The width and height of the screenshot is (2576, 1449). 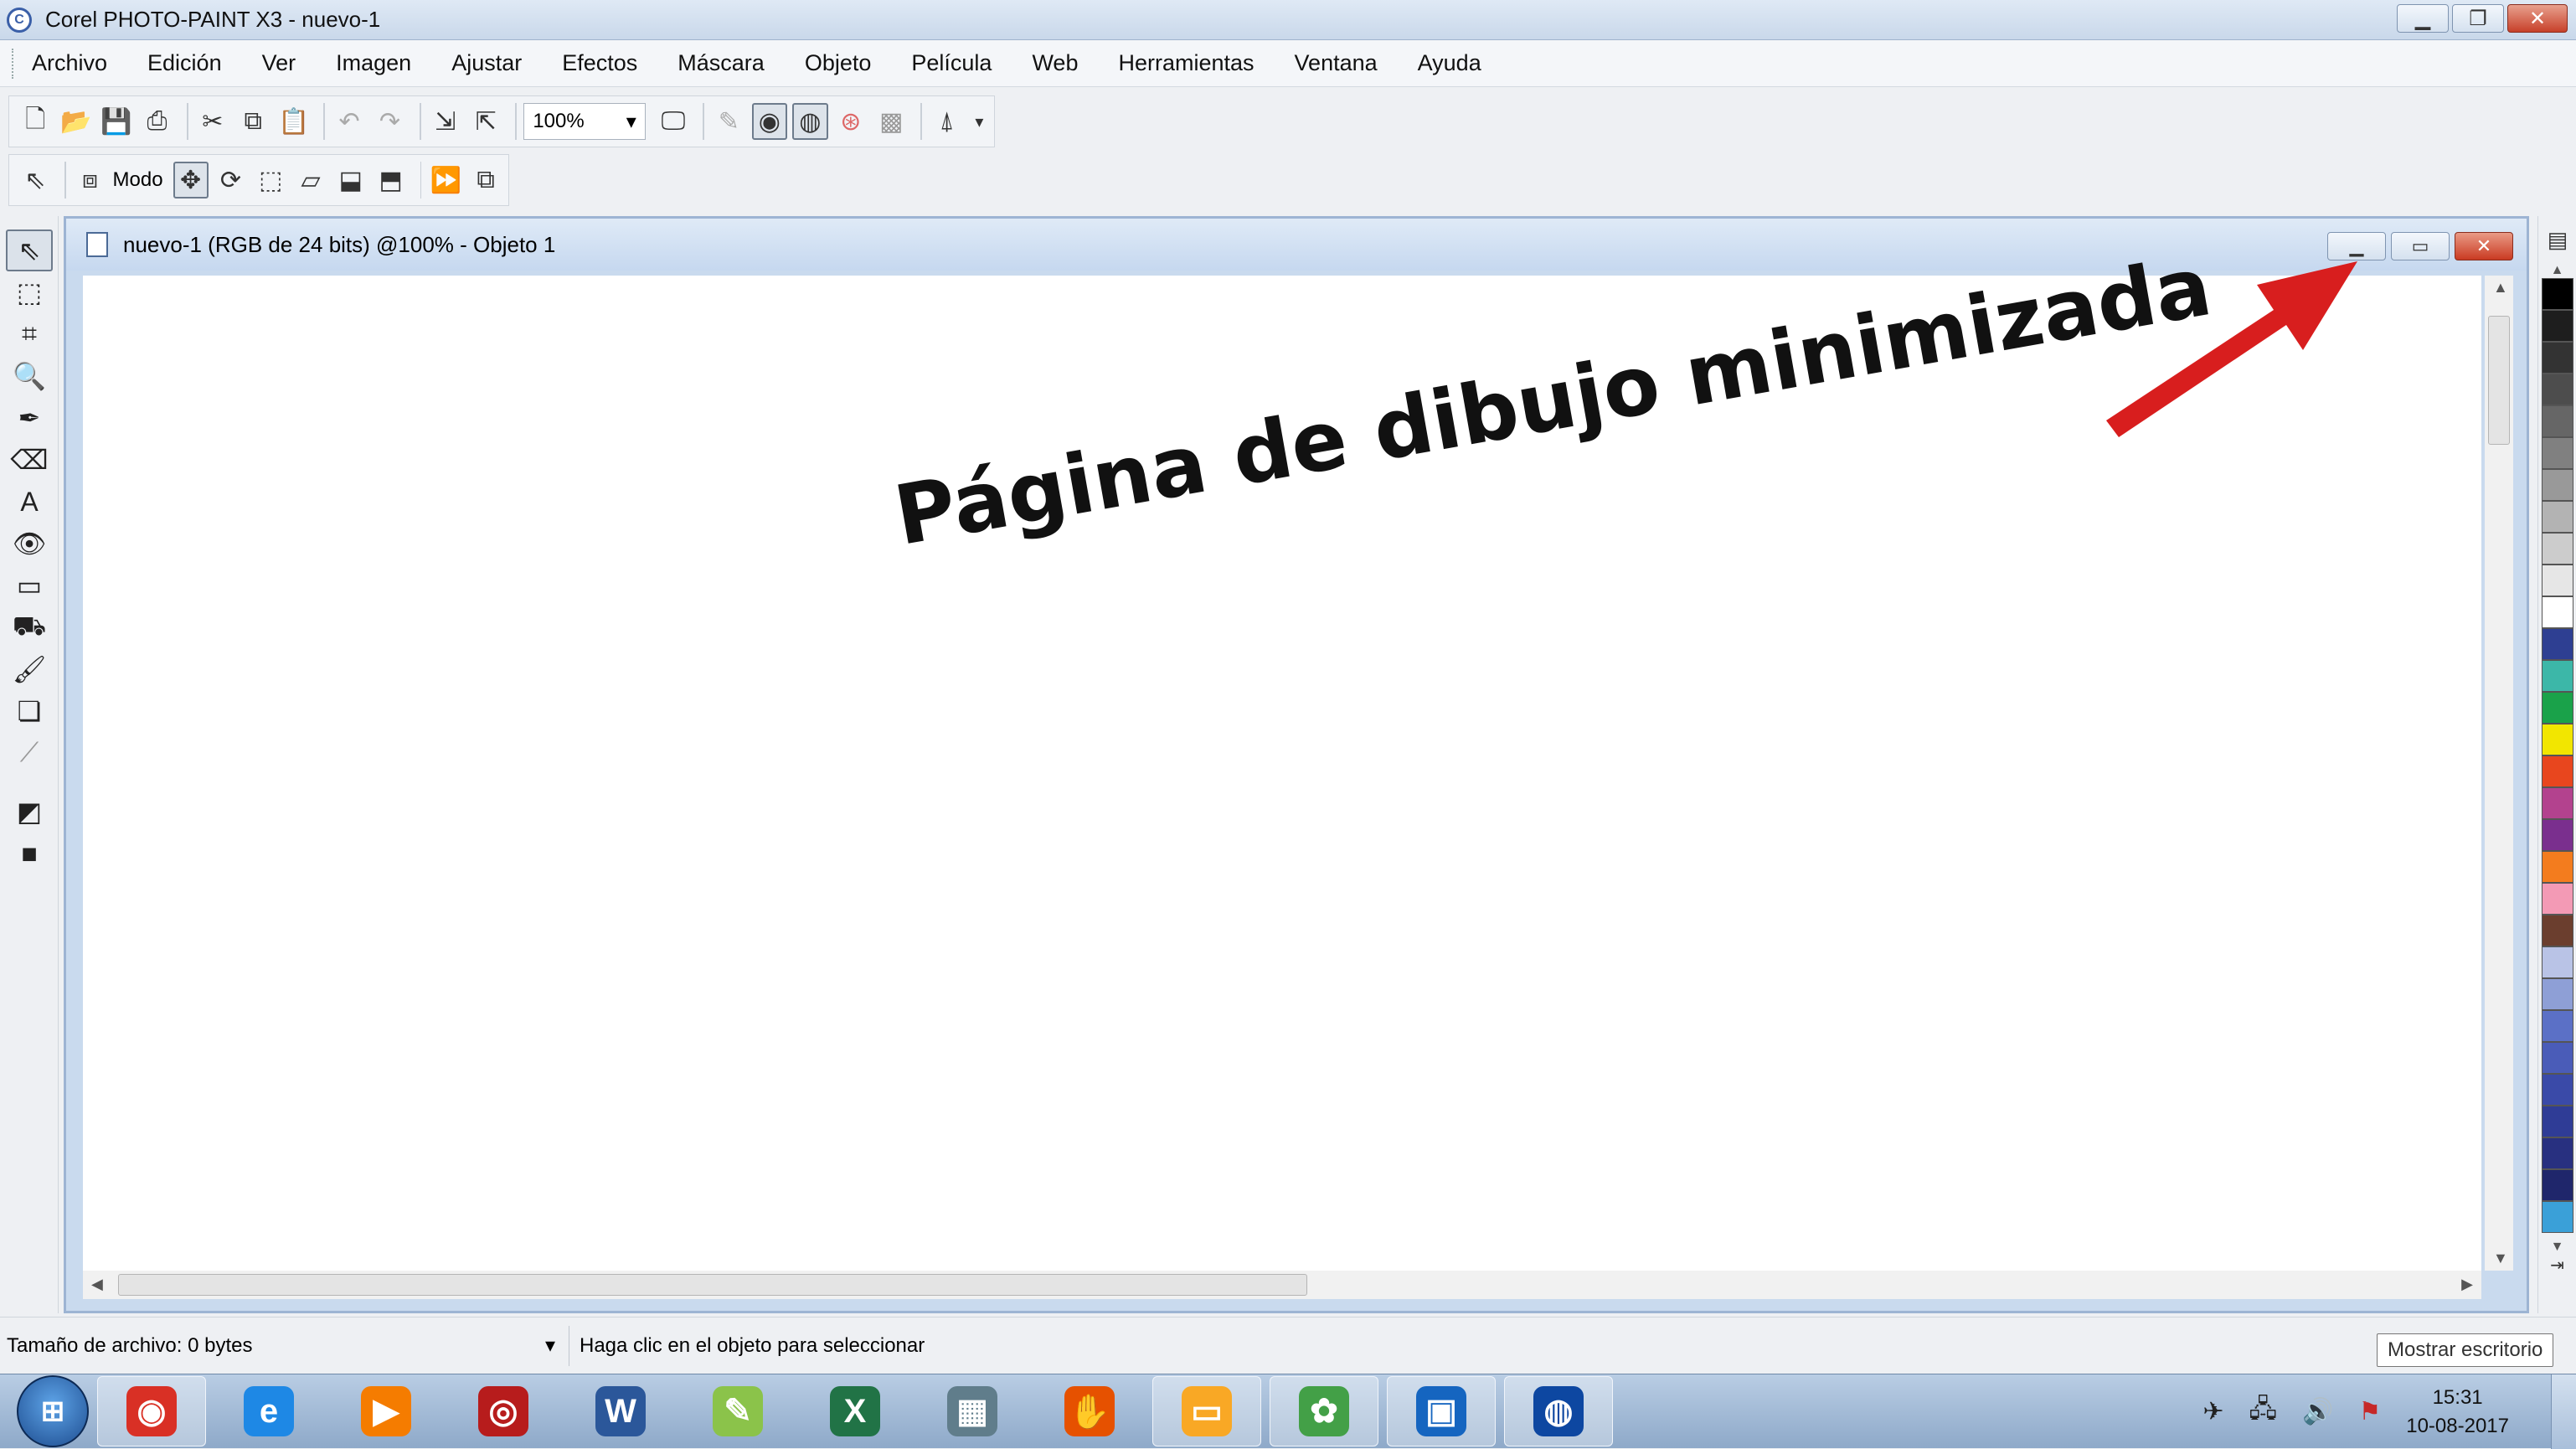 What do you see at coordinates (485, 121) in the screenshot?
I see `export-icon: ⇱` at bounding box center [485, 121].